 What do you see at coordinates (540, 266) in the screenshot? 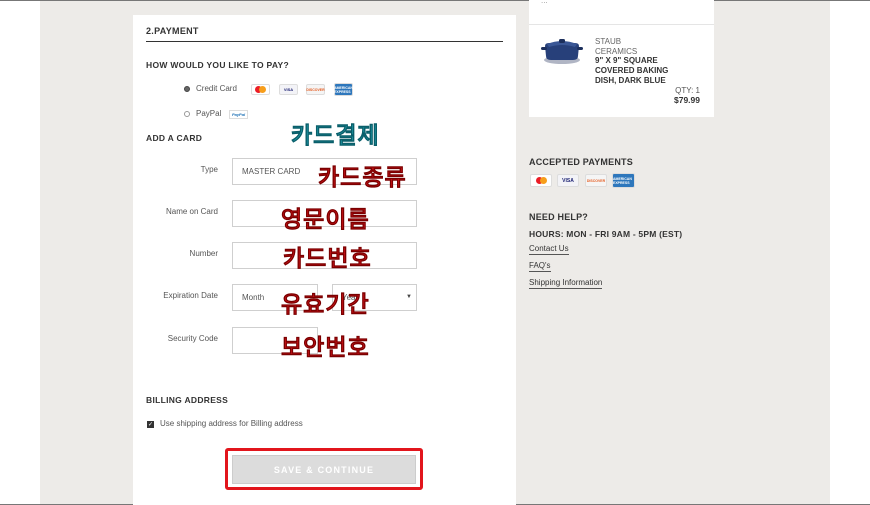
I see `faq-link: FAQ's` at bounding box center [540, 266].